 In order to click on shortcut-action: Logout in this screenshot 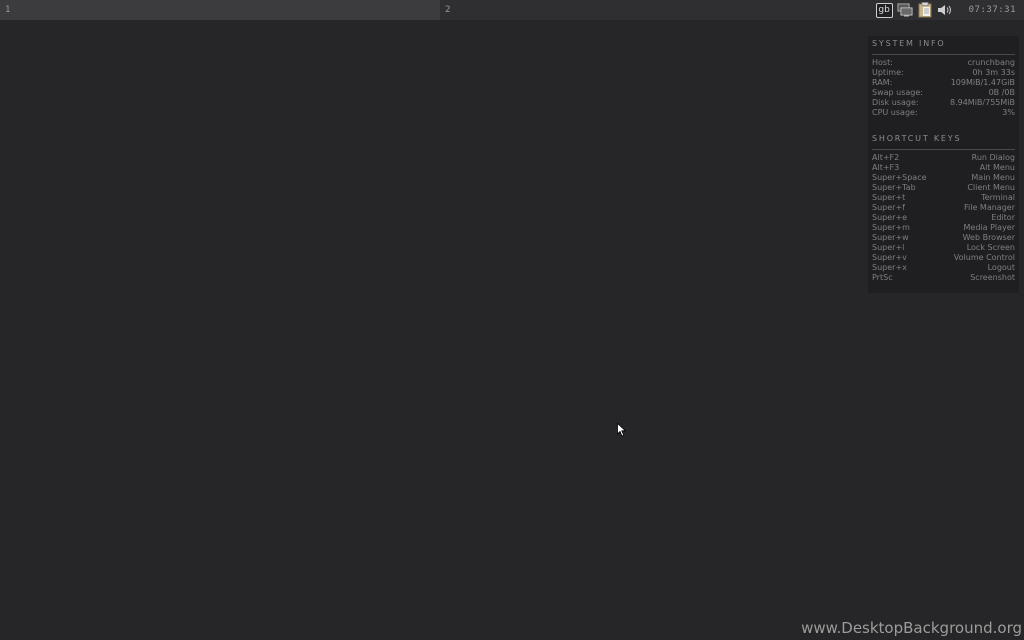, I will do `click(1001, 267)`.